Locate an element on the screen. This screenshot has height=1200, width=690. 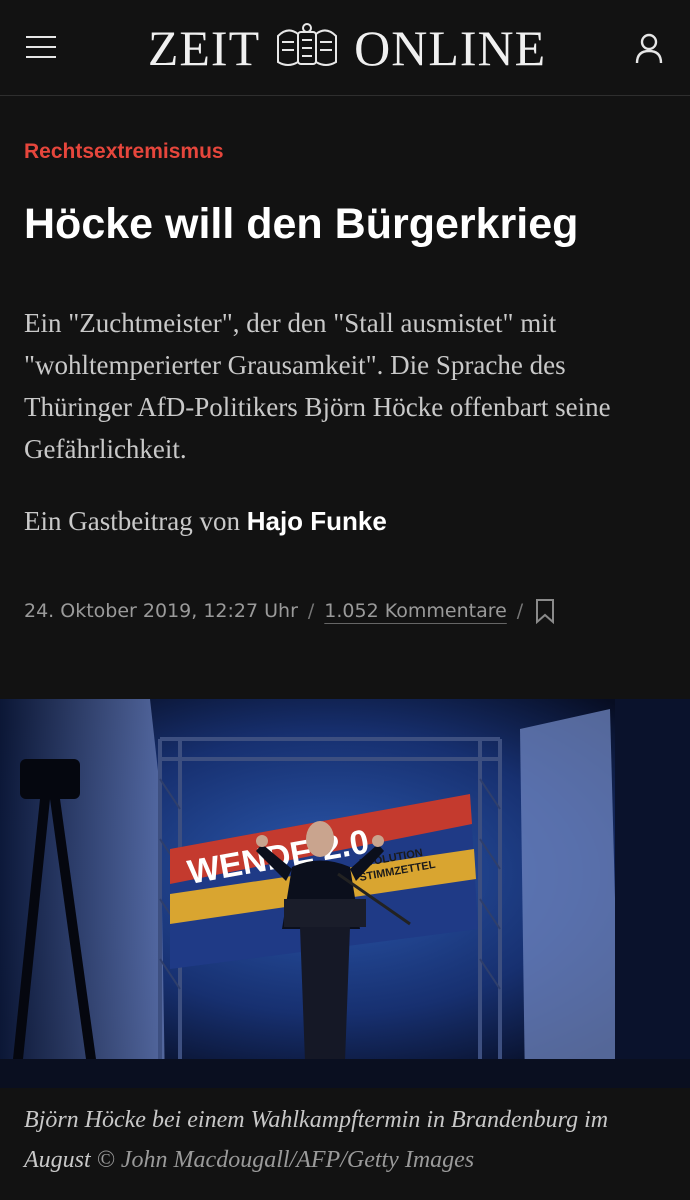
logo-text-zeit: ZEIT is located at coordinates (204, 48).